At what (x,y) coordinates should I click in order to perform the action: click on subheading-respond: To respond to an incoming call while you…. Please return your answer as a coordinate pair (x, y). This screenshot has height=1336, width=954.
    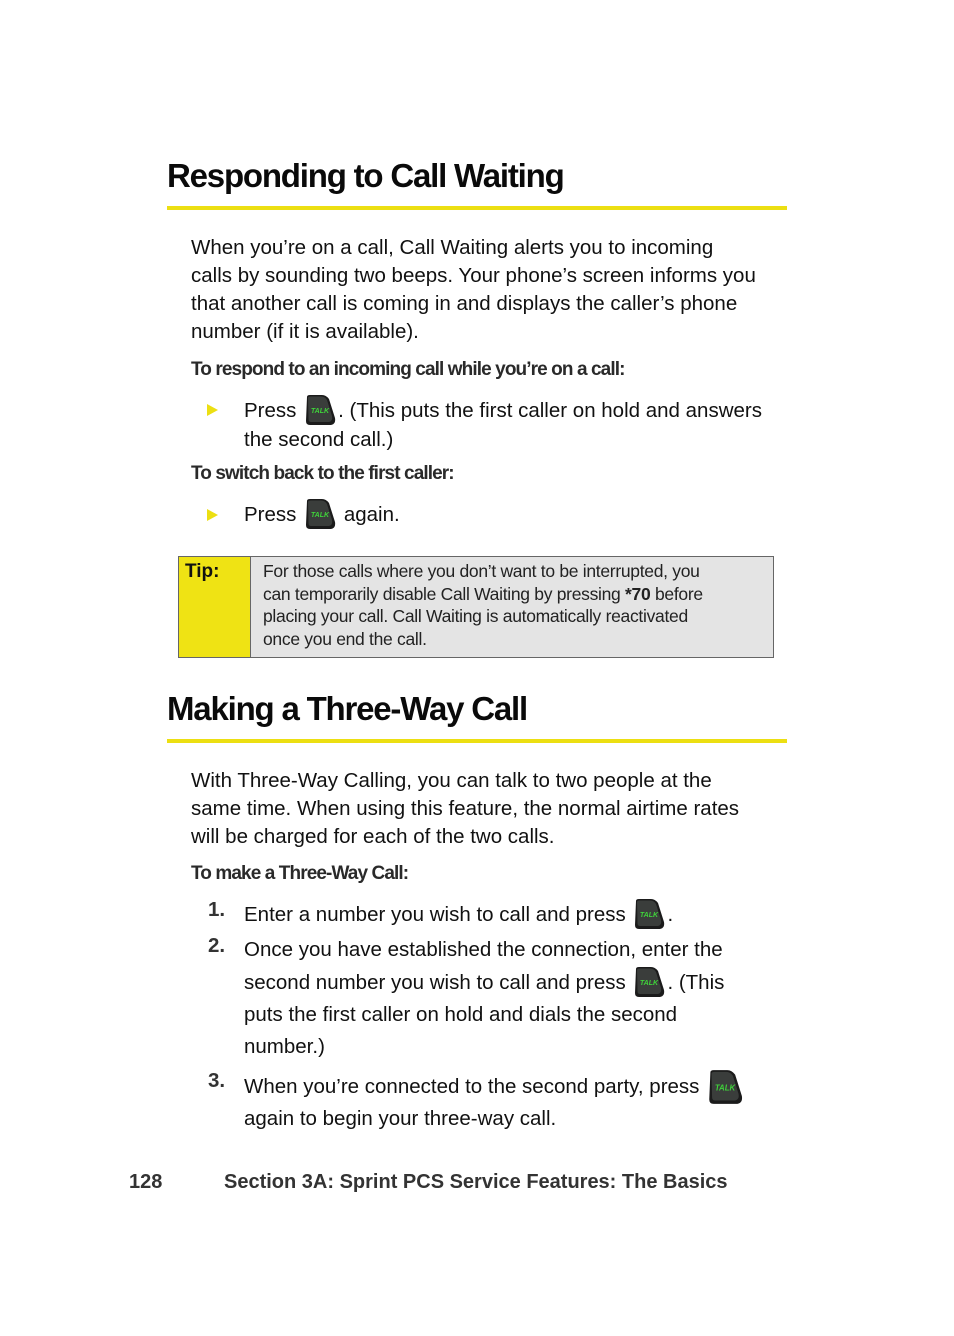
    Looking at the image, I should click on (408, 369).